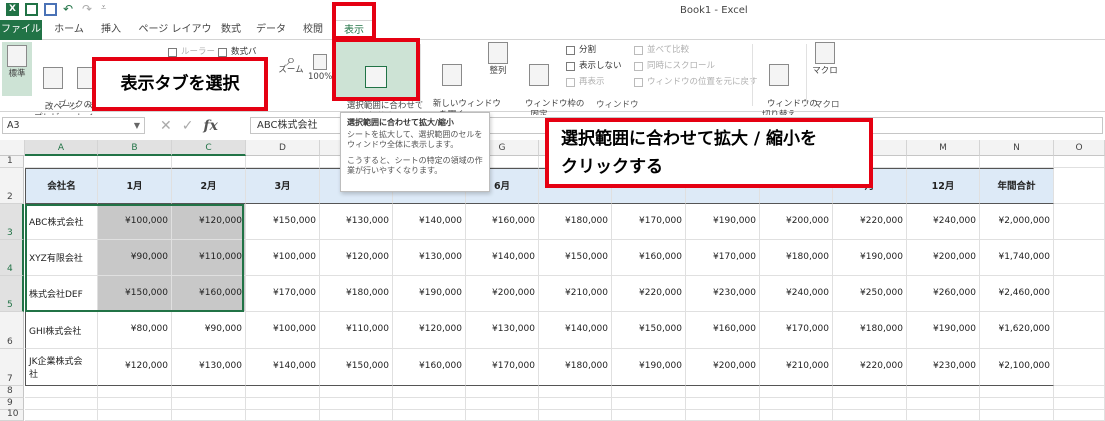 This screenshot has width=1105, height=421. What do you see at coordinates (1017, 186) in the screenshot?
I see `table-header-cell: 年間合計` at bounding box center [1017, 186].